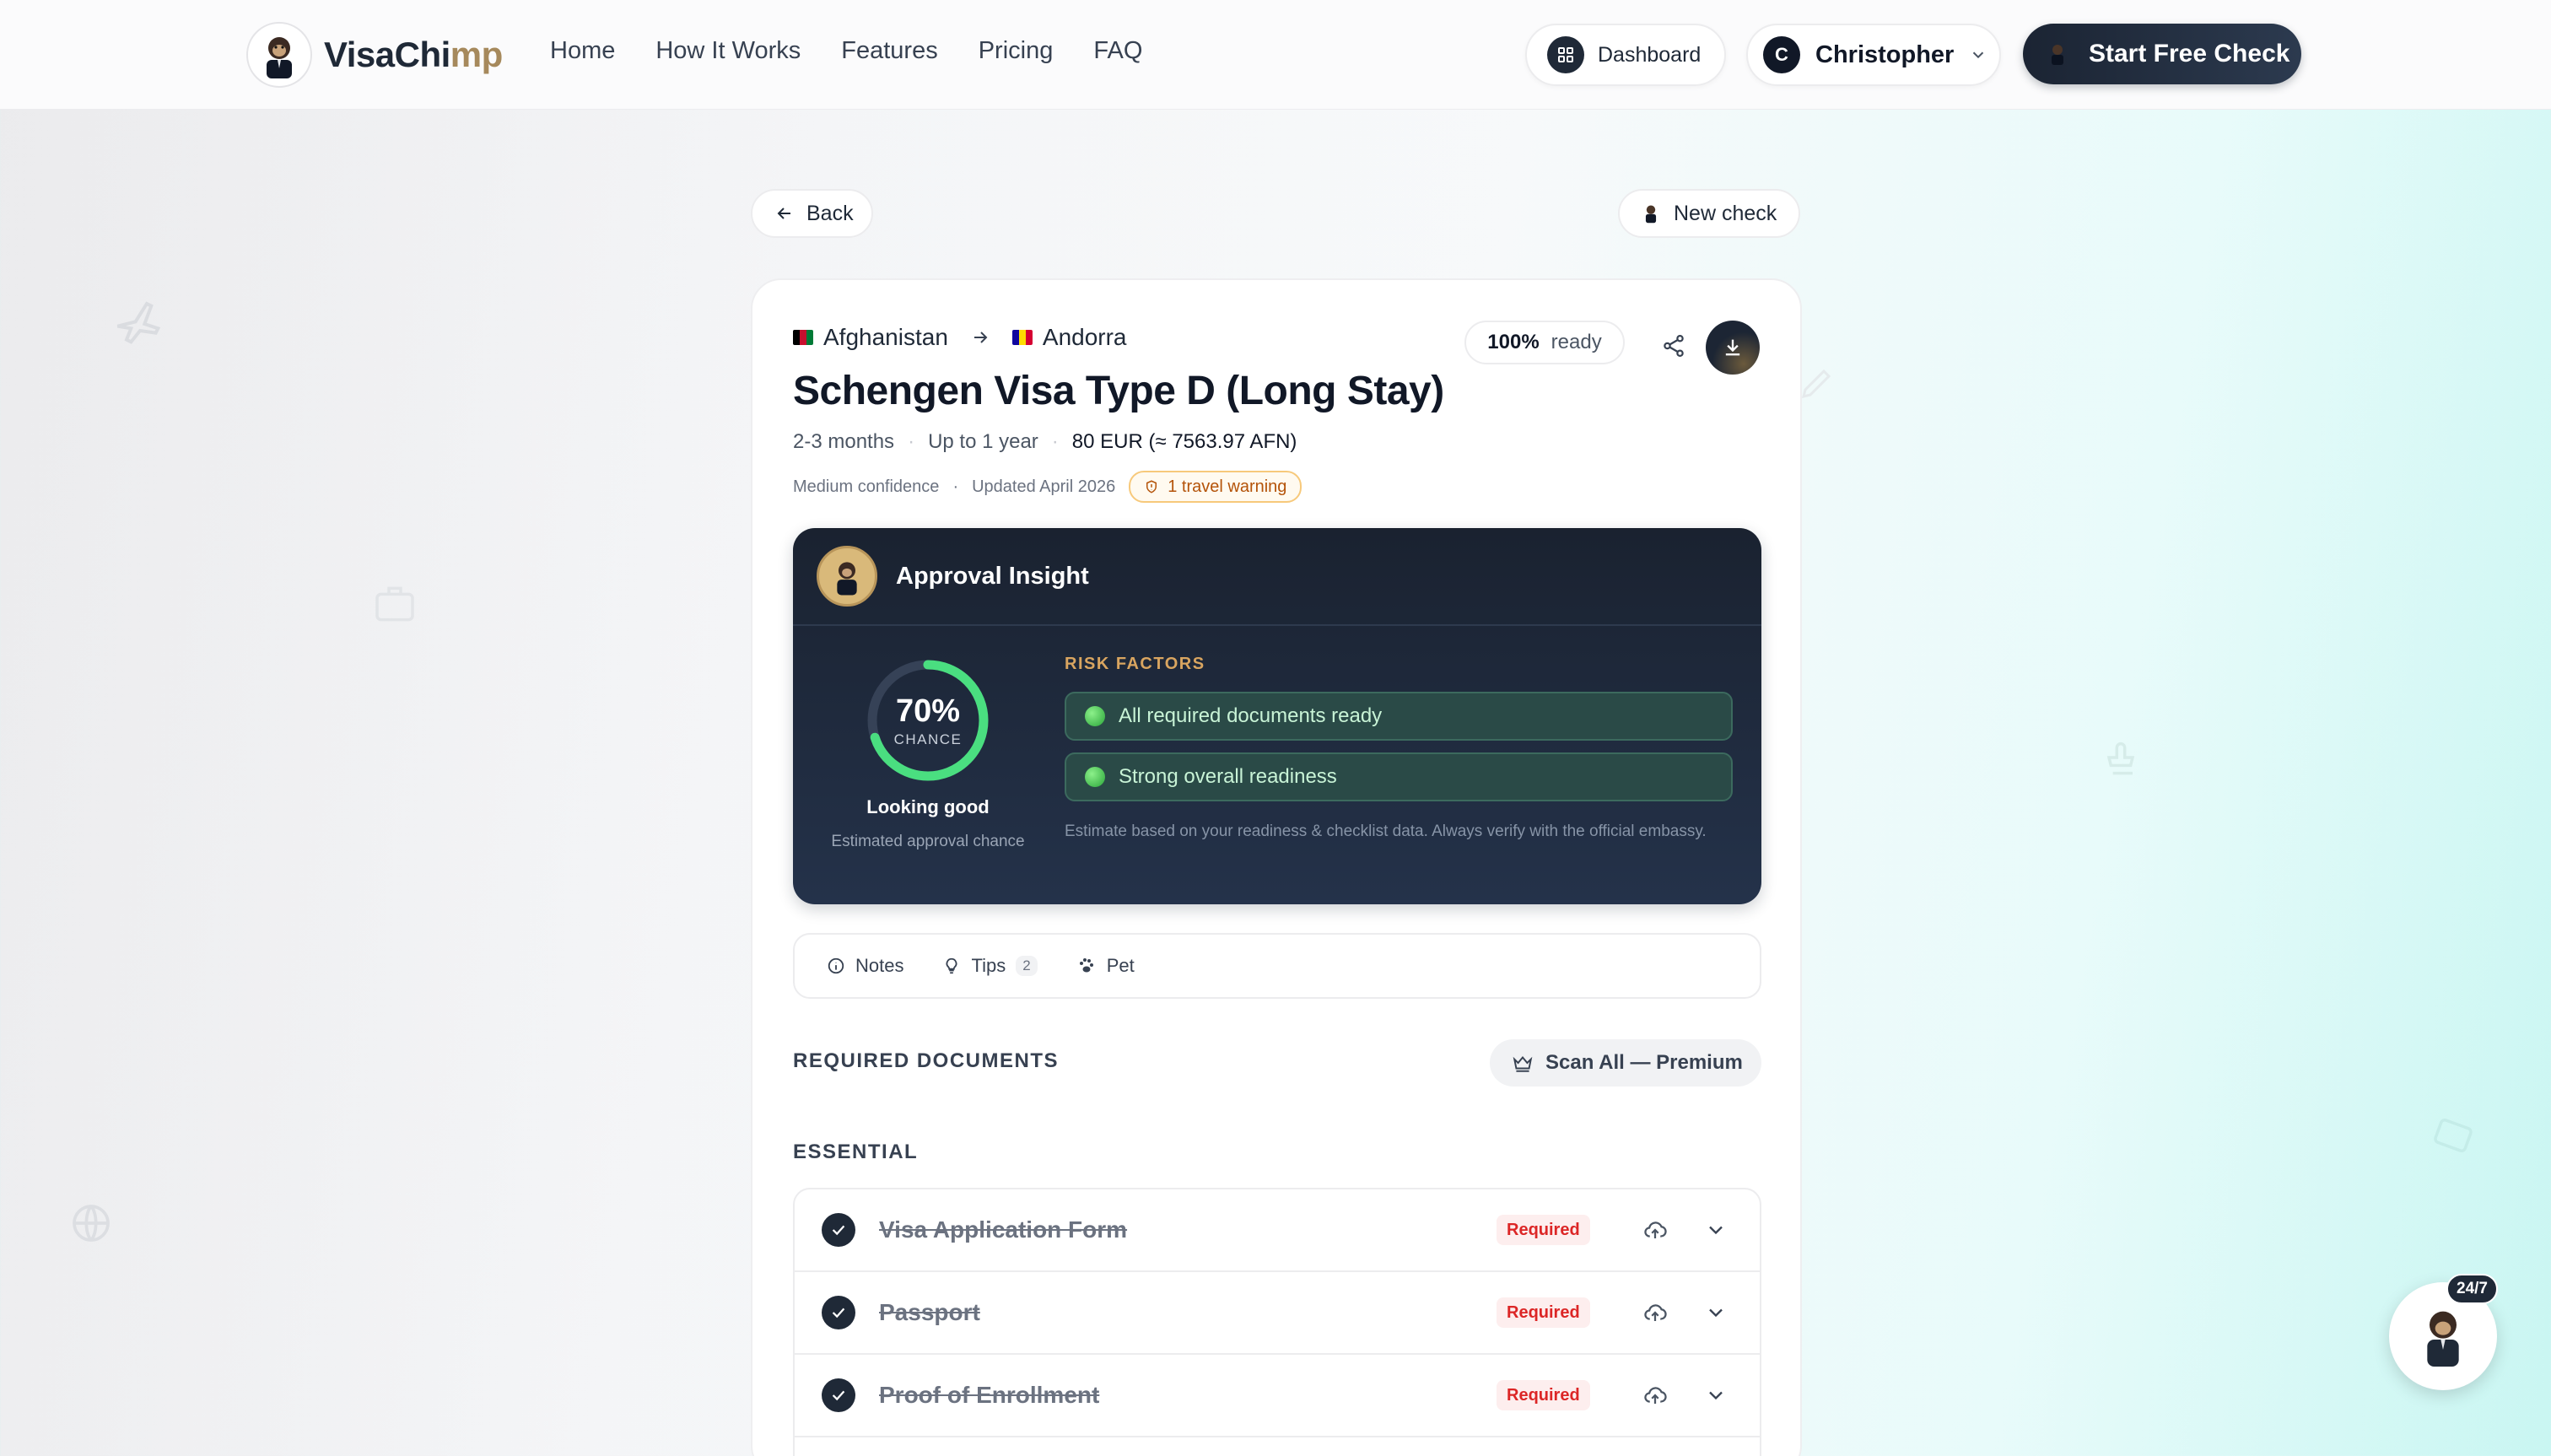 The height and width of the screenshot is (1456, 2551). I want to click on info-icon, so click(836, 966).